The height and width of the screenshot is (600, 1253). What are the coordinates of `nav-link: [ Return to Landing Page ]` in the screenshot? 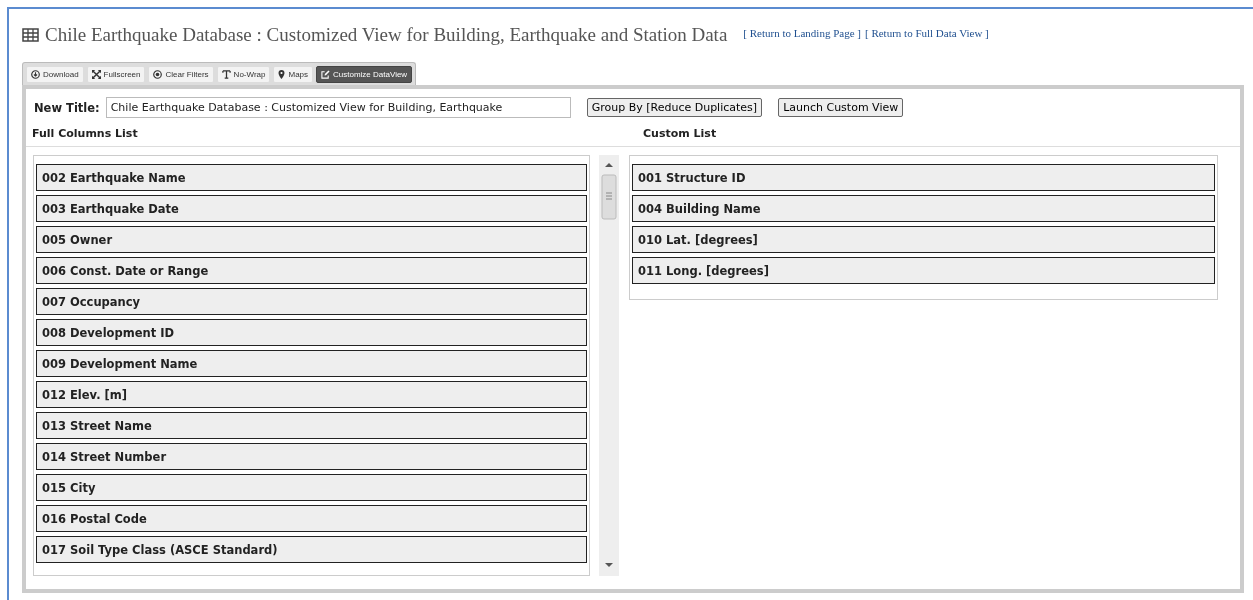 It's located at (802, 33).